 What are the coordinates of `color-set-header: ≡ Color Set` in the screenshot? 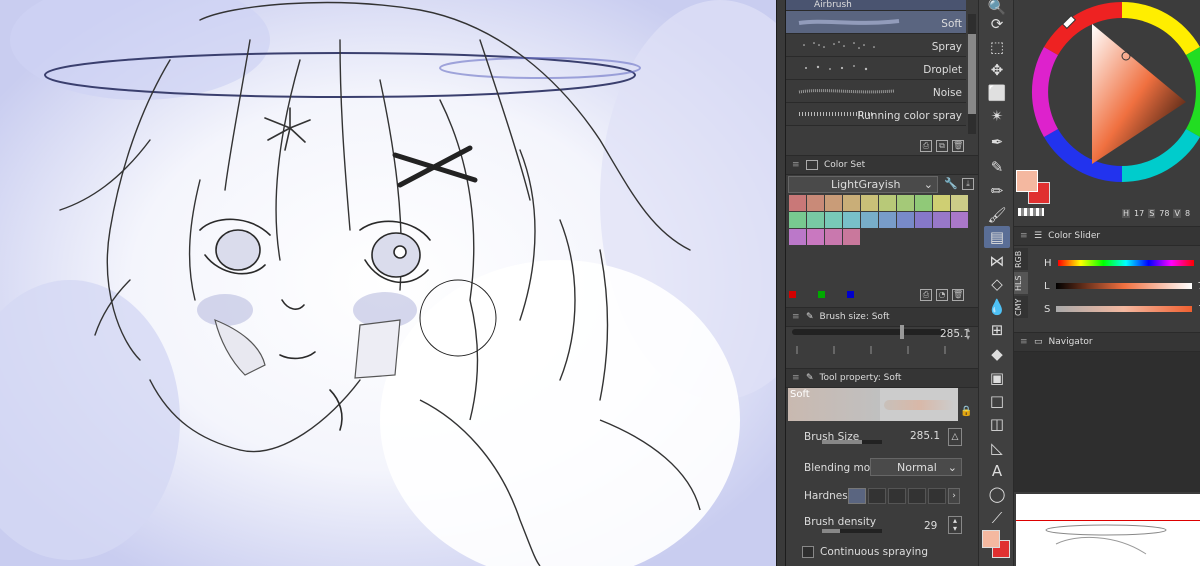 It's located at (882, 165).